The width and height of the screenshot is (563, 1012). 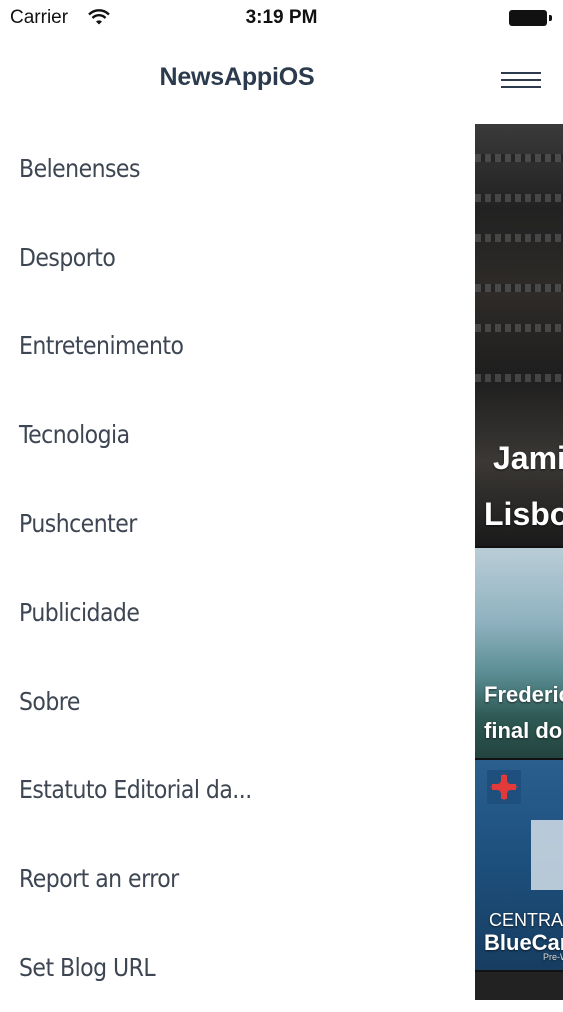 What do you see at coordinates (523, 730) in the screenshot?
I see `news-card-title: final do` at bounding box center [523, 730].